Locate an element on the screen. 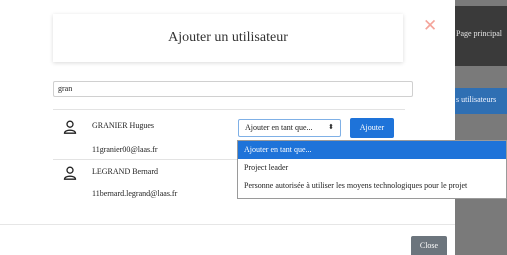  user-name: GRANIER Hugues is located at coordinates (123, 125).